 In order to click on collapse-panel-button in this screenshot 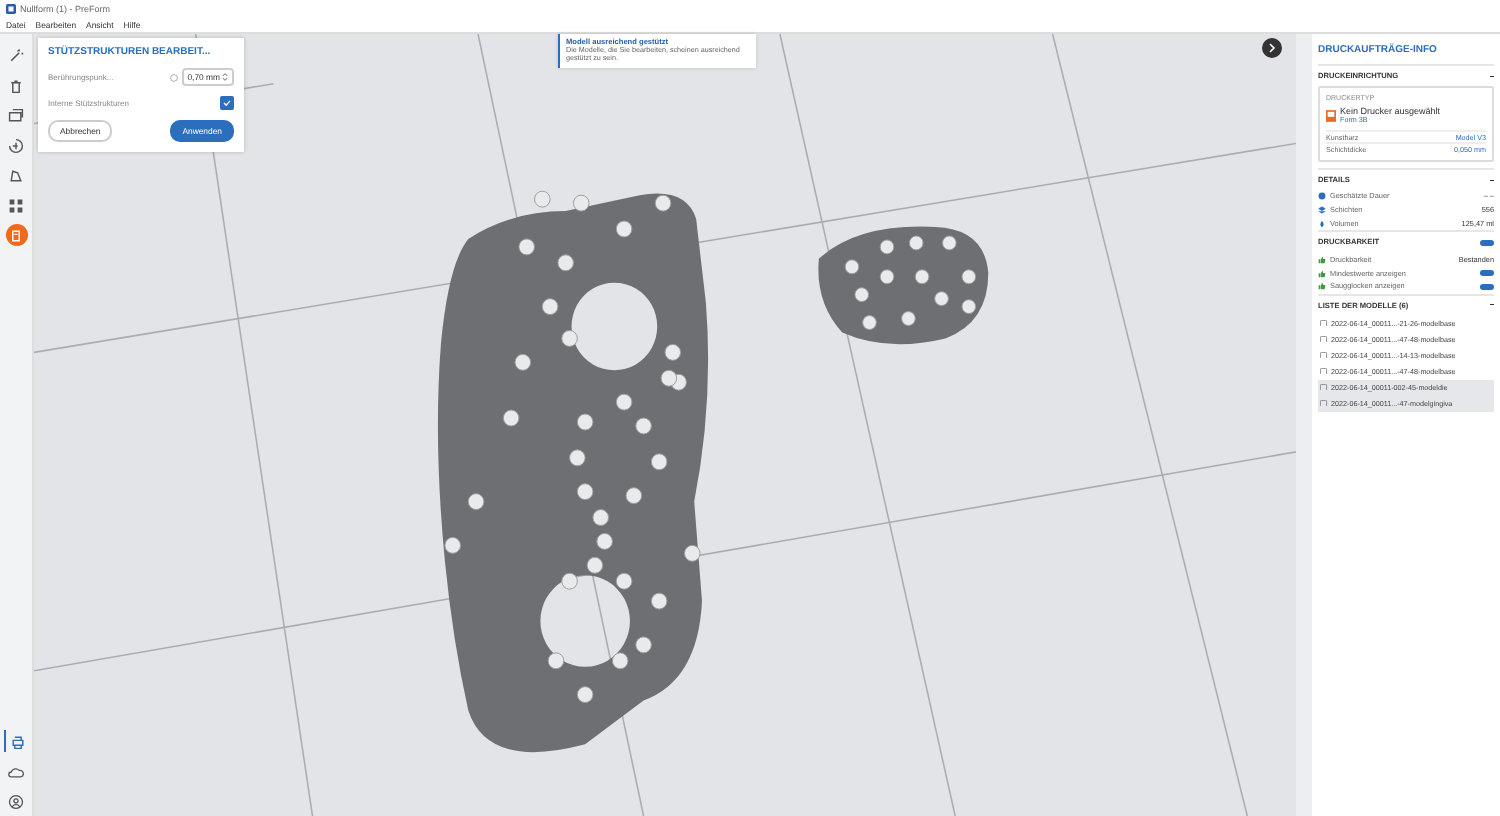, I will do `click(1272, 48)`.